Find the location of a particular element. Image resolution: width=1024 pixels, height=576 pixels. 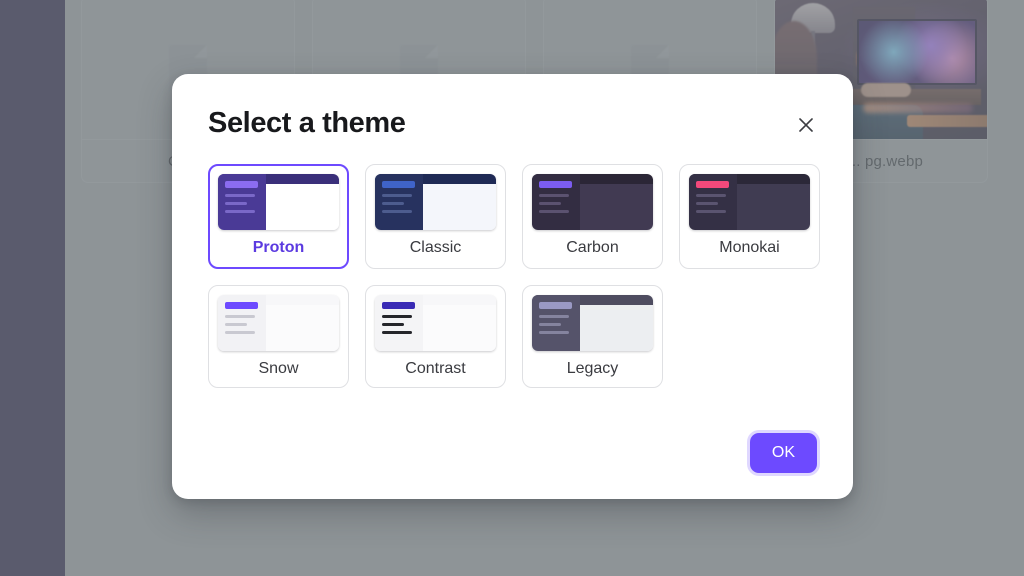

dialog-footer: OK is located at coordinates (783, 453).